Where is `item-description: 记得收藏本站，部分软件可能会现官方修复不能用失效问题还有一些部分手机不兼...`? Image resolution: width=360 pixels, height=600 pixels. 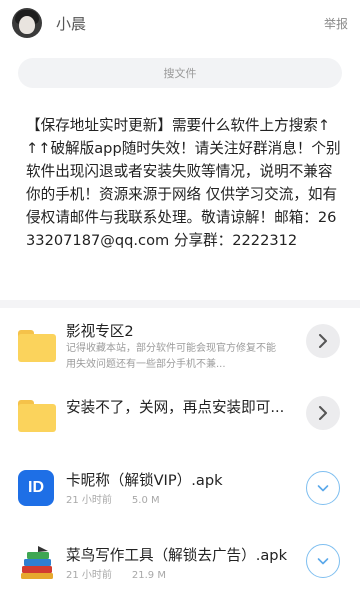
item-description: 记得收藏本站，部分软件可能会现官方修复不能用失效问题还有一些部分手机不兼... is located at coordinates (171, 356).